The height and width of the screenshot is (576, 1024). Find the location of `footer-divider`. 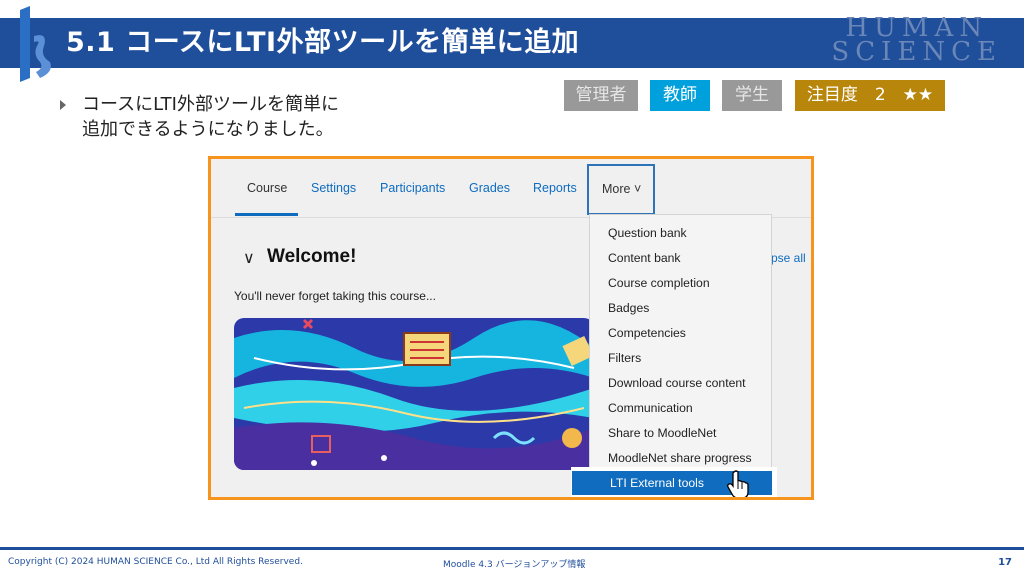

footer-divider is located at coordinates (512, 548).